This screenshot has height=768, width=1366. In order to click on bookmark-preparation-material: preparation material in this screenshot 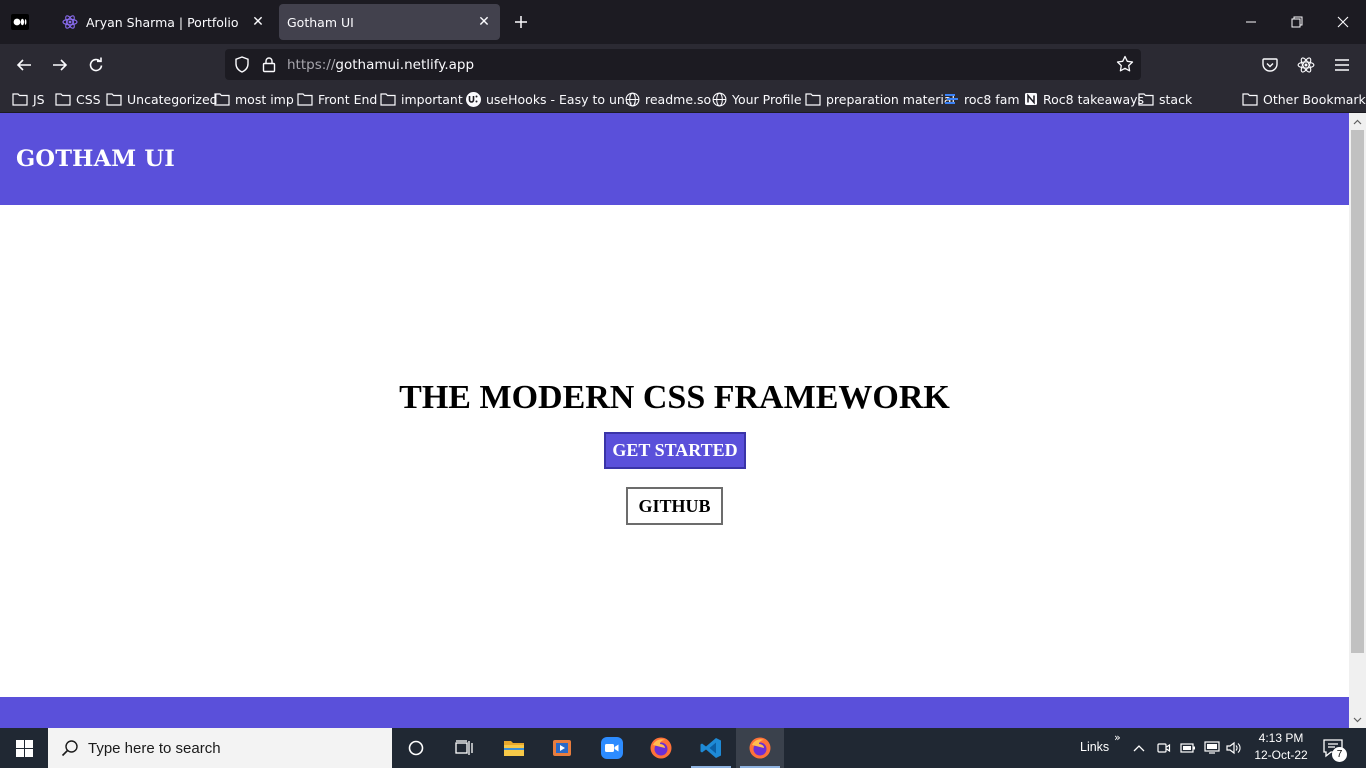, I will do `click(880, 99)`.